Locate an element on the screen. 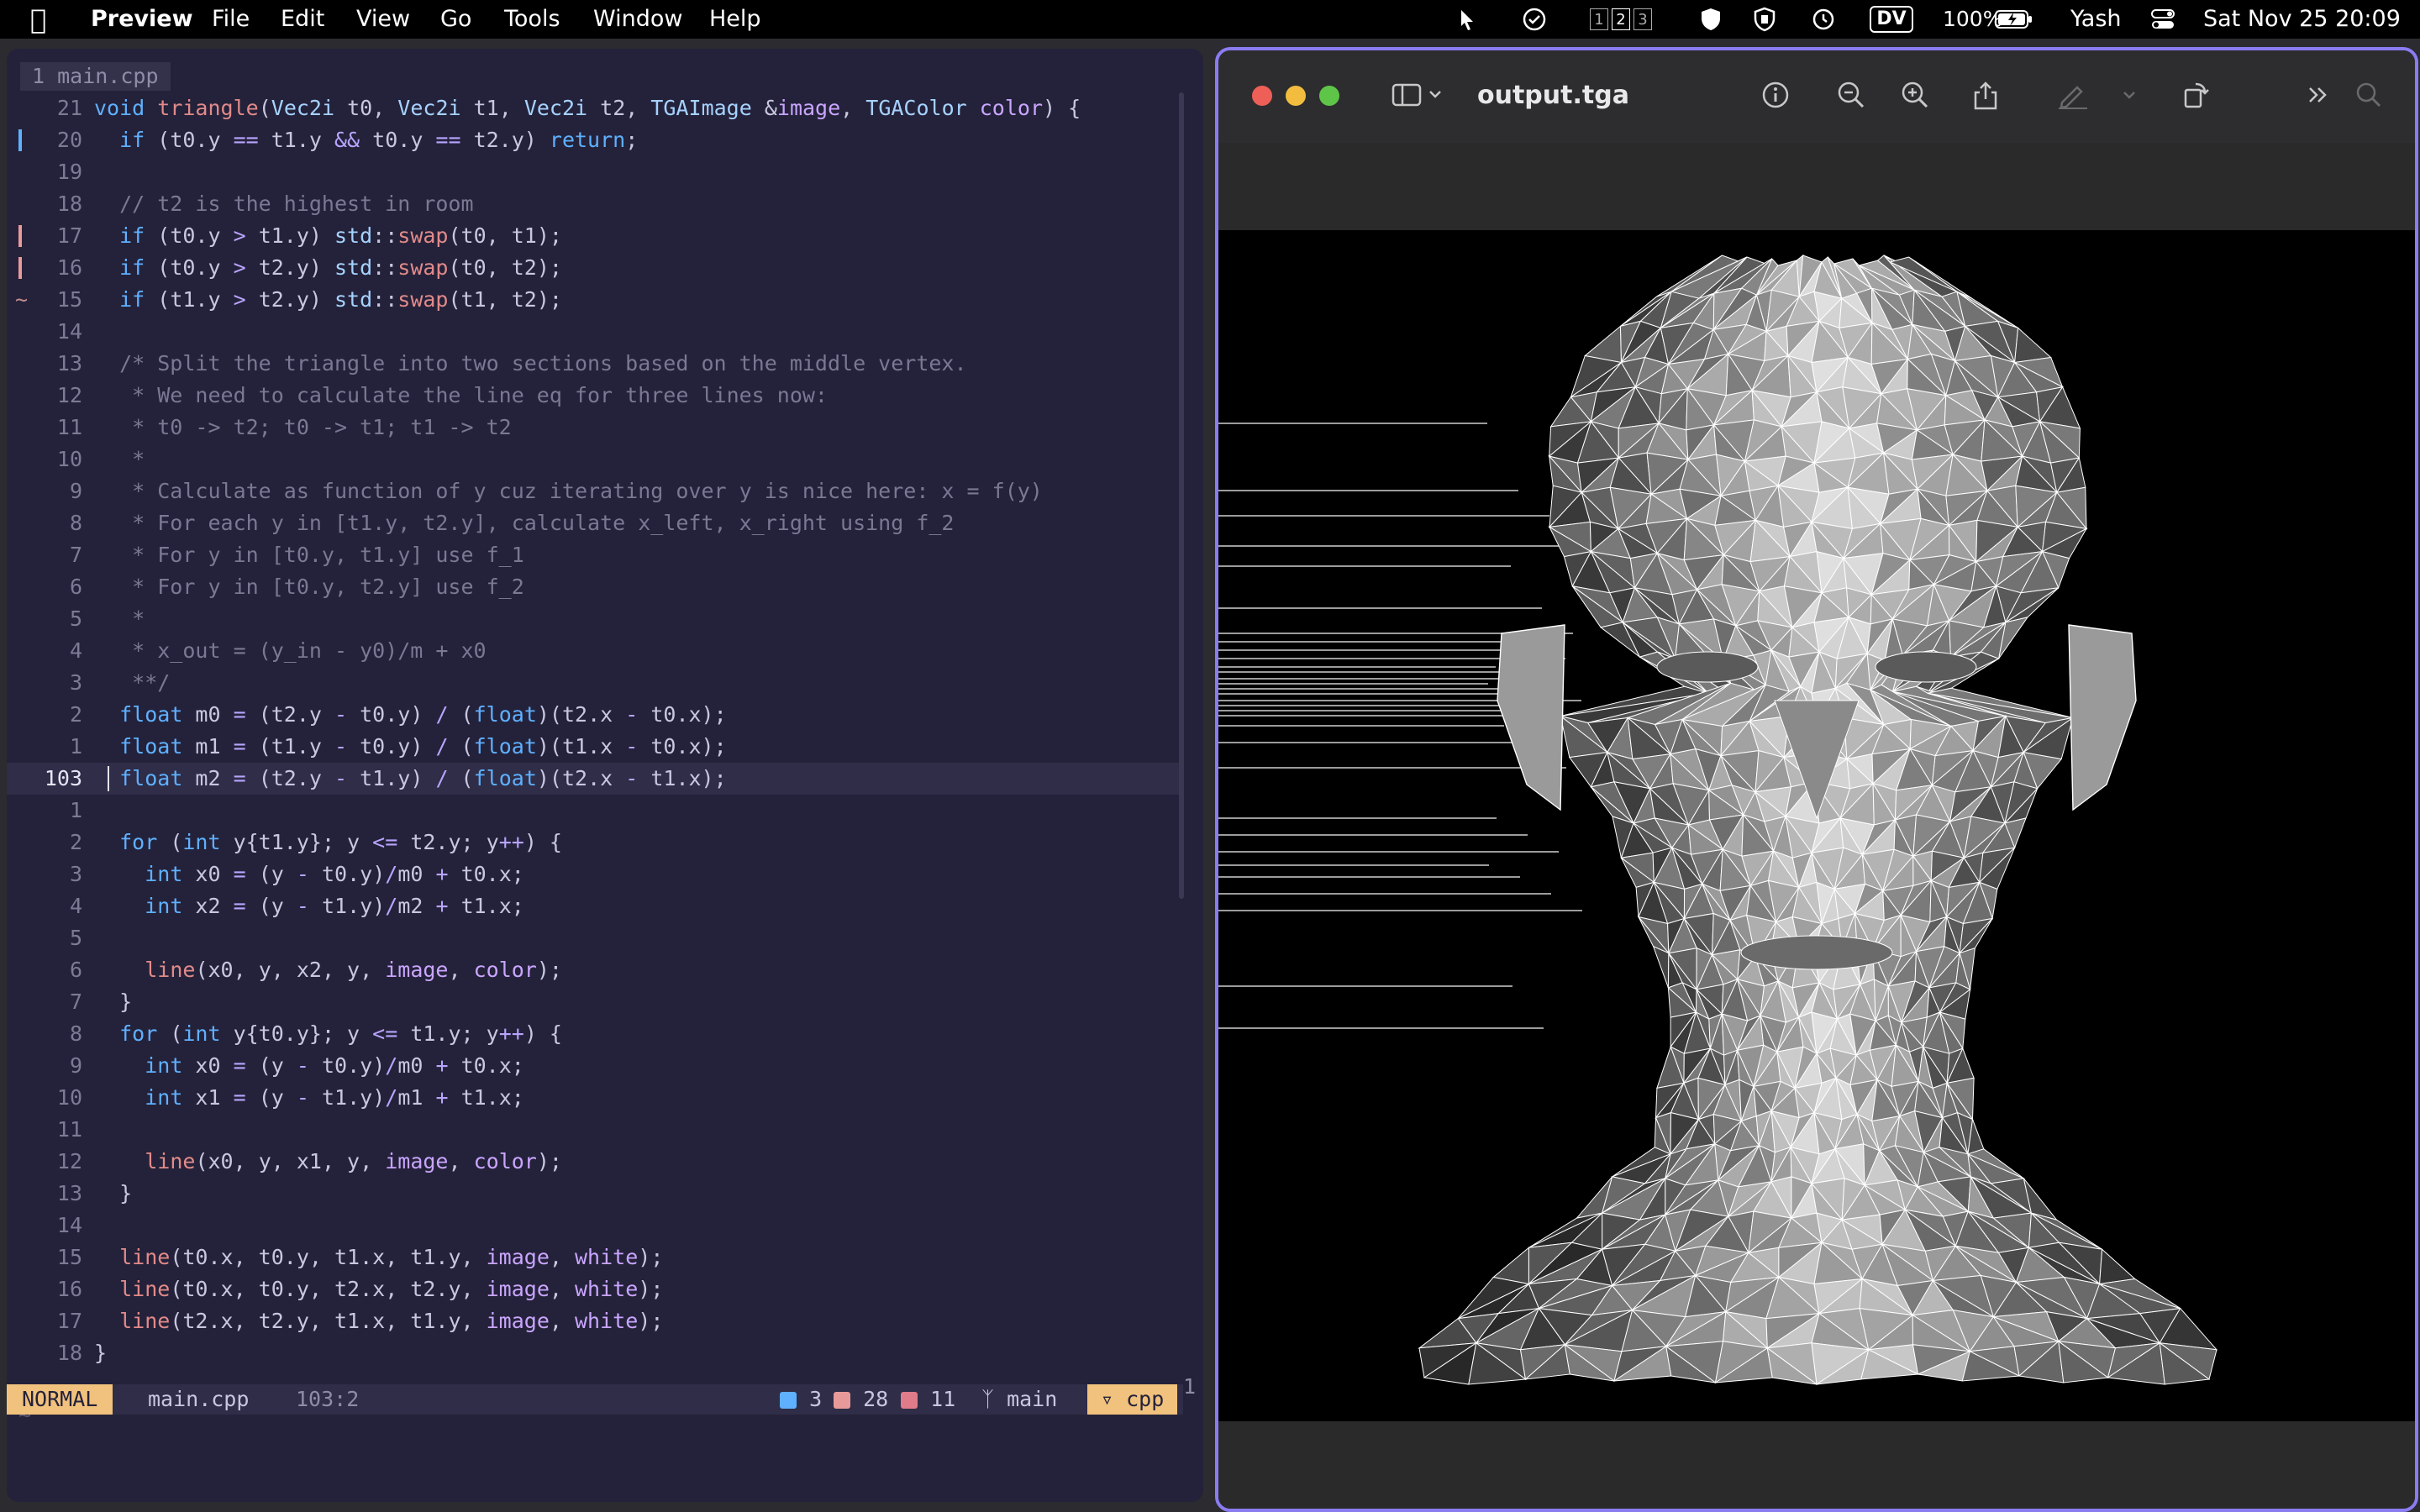  code-line: 11 * t0 -> t2; t0 -> t1; t1 -> t2 is located at coordinates (595, 428).